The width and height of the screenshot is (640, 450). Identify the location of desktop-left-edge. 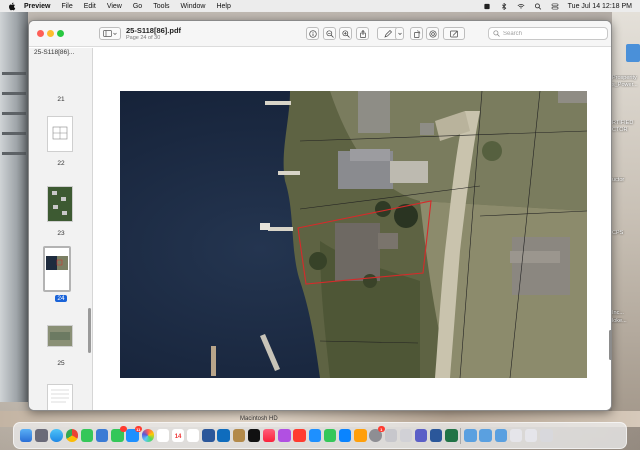
(14, 207).